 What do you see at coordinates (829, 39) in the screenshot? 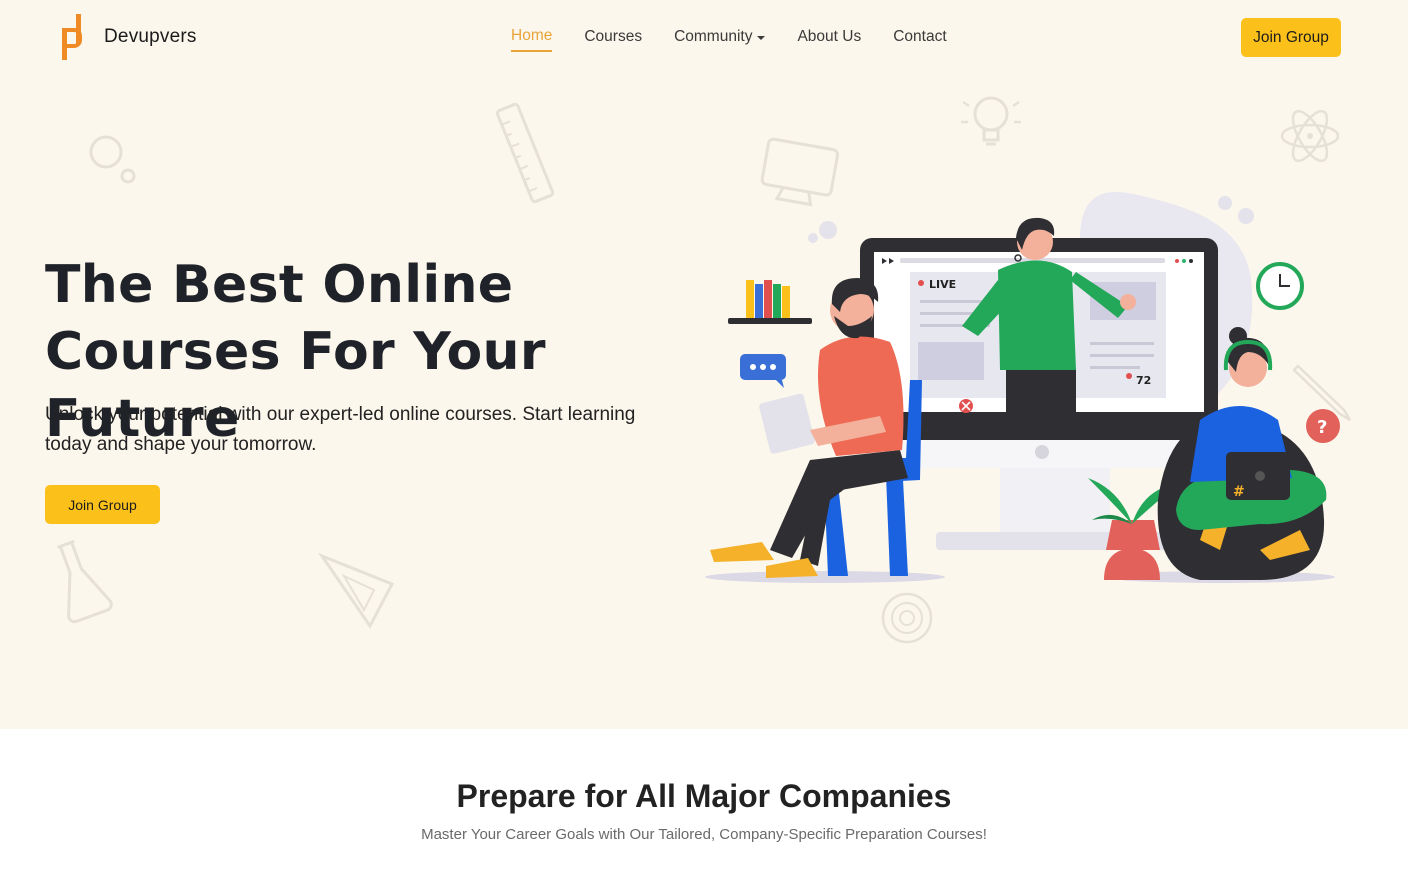
I see `nav-about-us: About Us` at bounding box center [829, 39].